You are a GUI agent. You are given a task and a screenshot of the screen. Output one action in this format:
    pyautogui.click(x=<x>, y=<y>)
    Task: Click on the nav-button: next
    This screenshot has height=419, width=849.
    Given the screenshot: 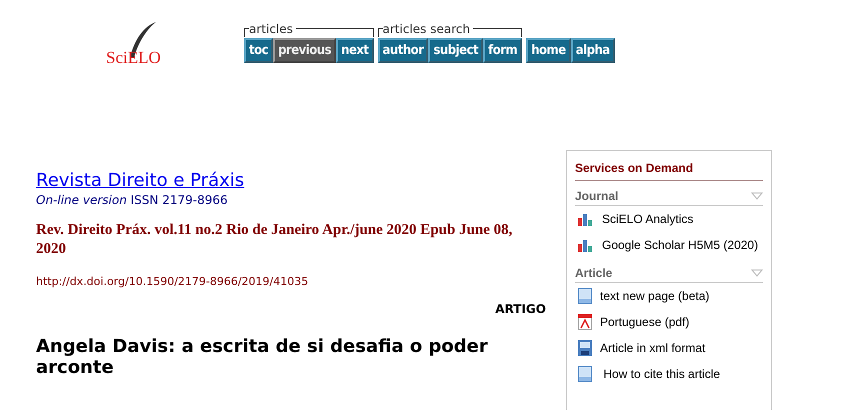 What is the action you would take?
    pyautogui.click(x=355, y=50)
    